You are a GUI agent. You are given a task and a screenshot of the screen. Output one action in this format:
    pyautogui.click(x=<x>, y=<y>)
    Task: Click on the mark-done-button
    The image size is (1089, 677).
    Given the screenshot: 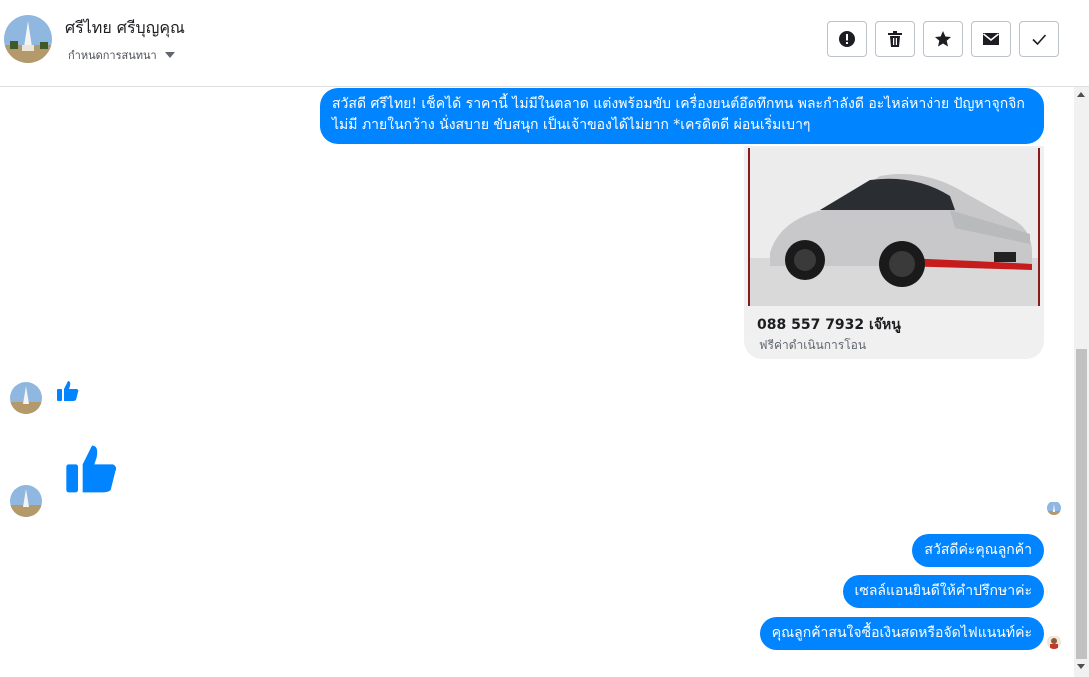 What is the action you would take?
    pyautogui.click(x=1039, y=39)
    